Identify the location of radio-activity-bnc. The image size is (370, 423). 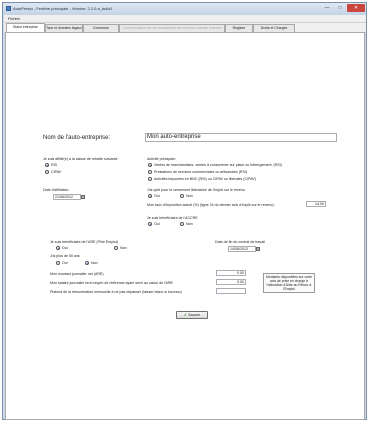
(150, 179).